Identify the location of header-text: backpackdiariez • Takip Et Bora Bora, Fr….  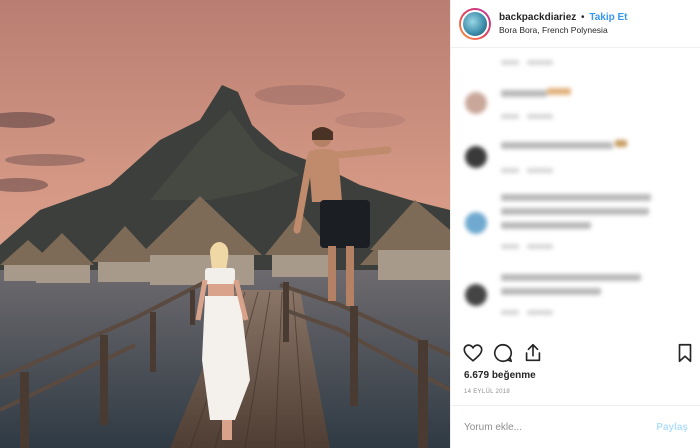
(563, 24).